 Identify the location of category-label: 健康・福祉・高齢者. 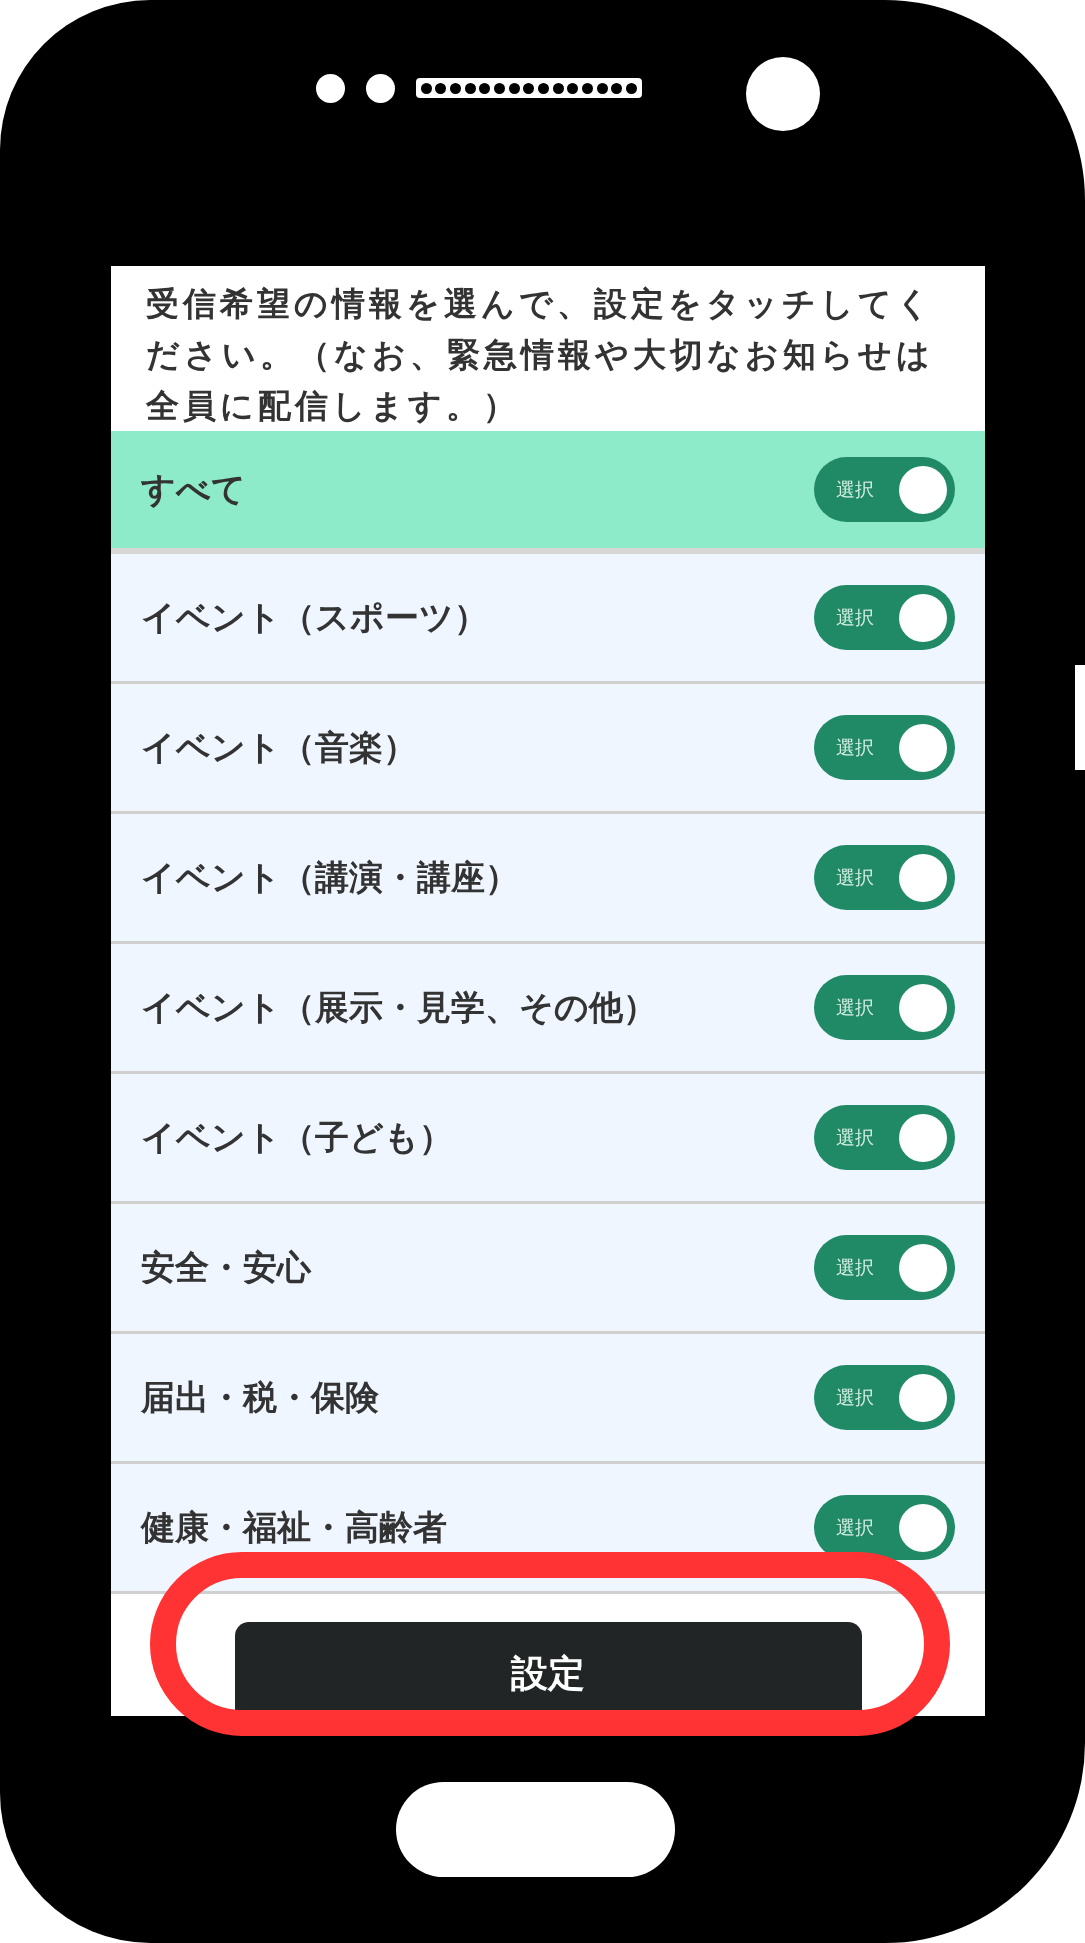
(294, 1527).